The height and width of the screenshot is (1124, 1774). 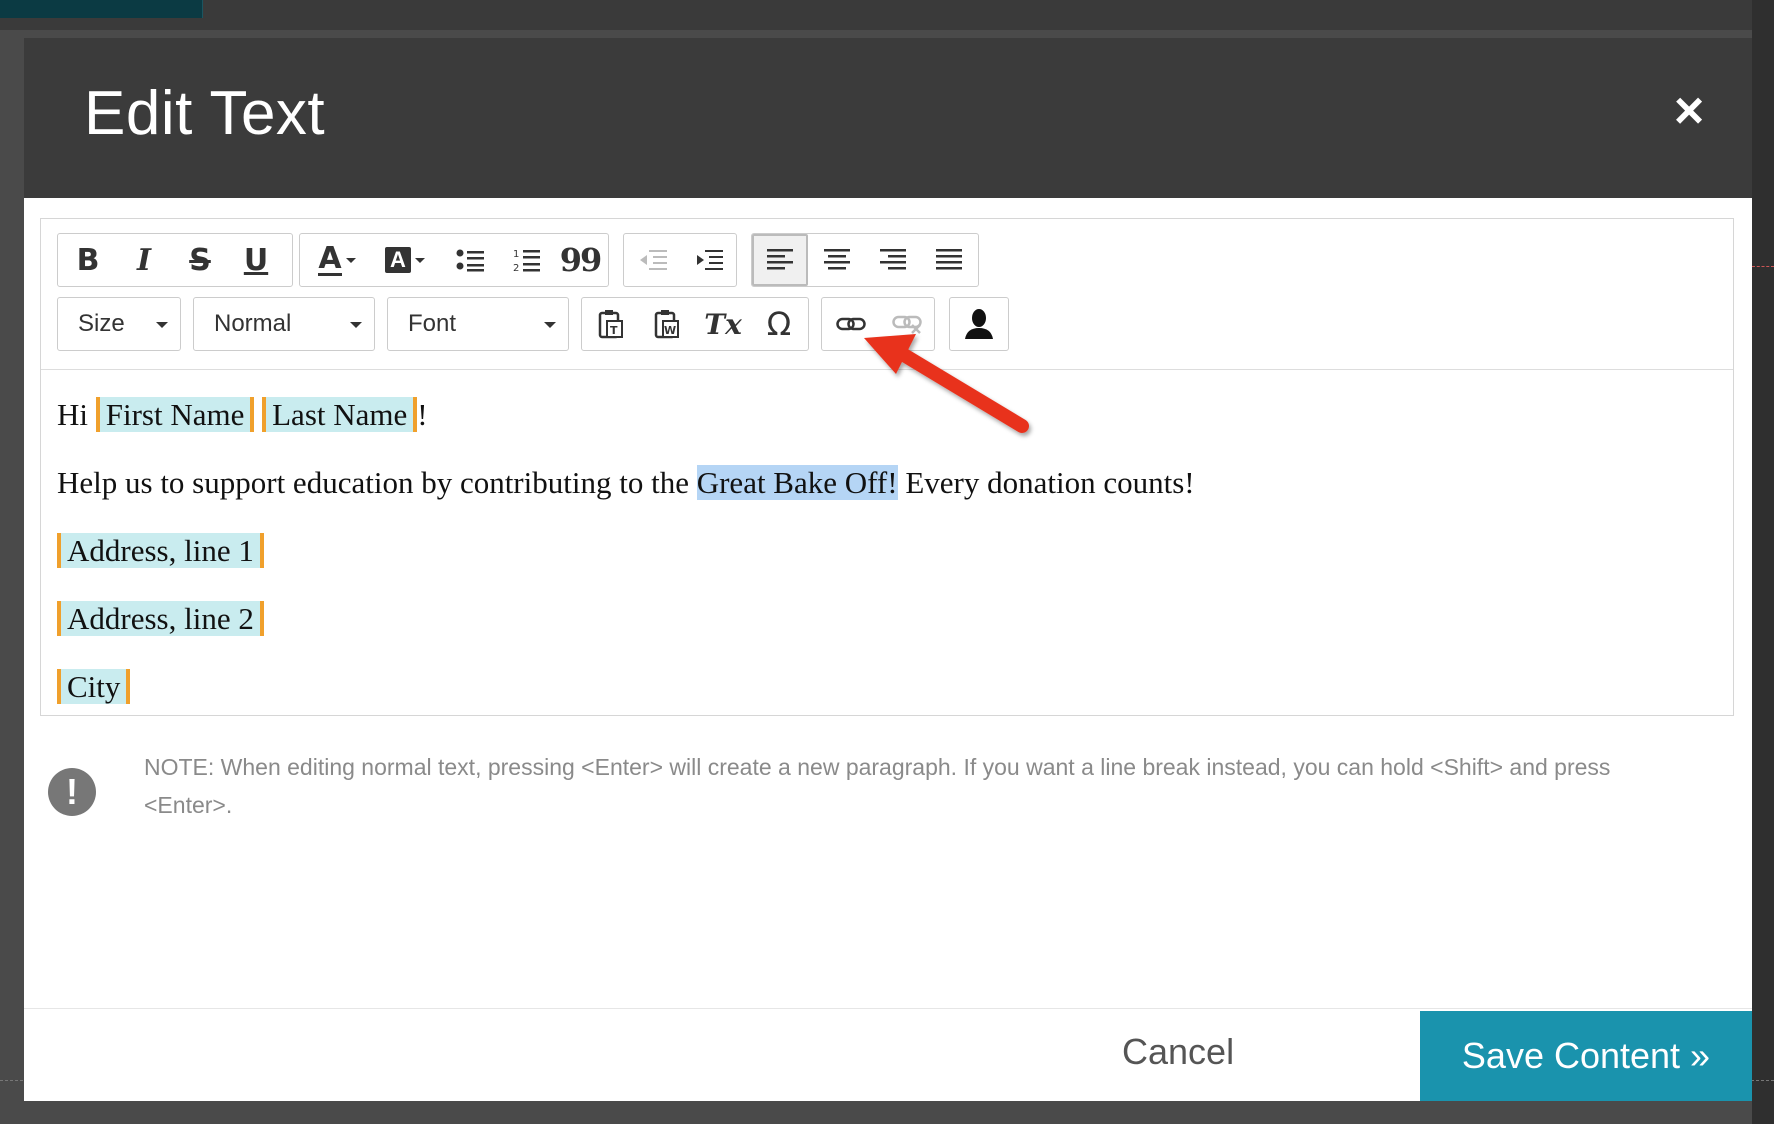 What do you see at coordinates (614, 330) in the screenshot?
I see `svg-text: T` at bounding box center [614, 330].